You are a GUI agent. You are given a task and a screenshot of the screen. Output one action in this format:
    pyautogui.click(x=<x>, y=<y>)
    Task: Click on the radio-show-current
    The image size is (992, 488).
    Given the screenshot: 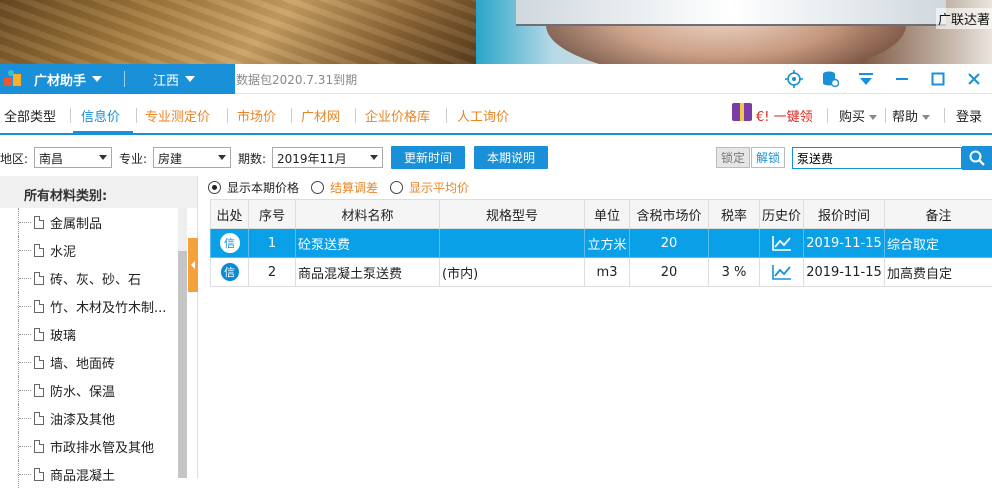 What is the action you would take?
    pyautogui.click(x=214, y=187)
    